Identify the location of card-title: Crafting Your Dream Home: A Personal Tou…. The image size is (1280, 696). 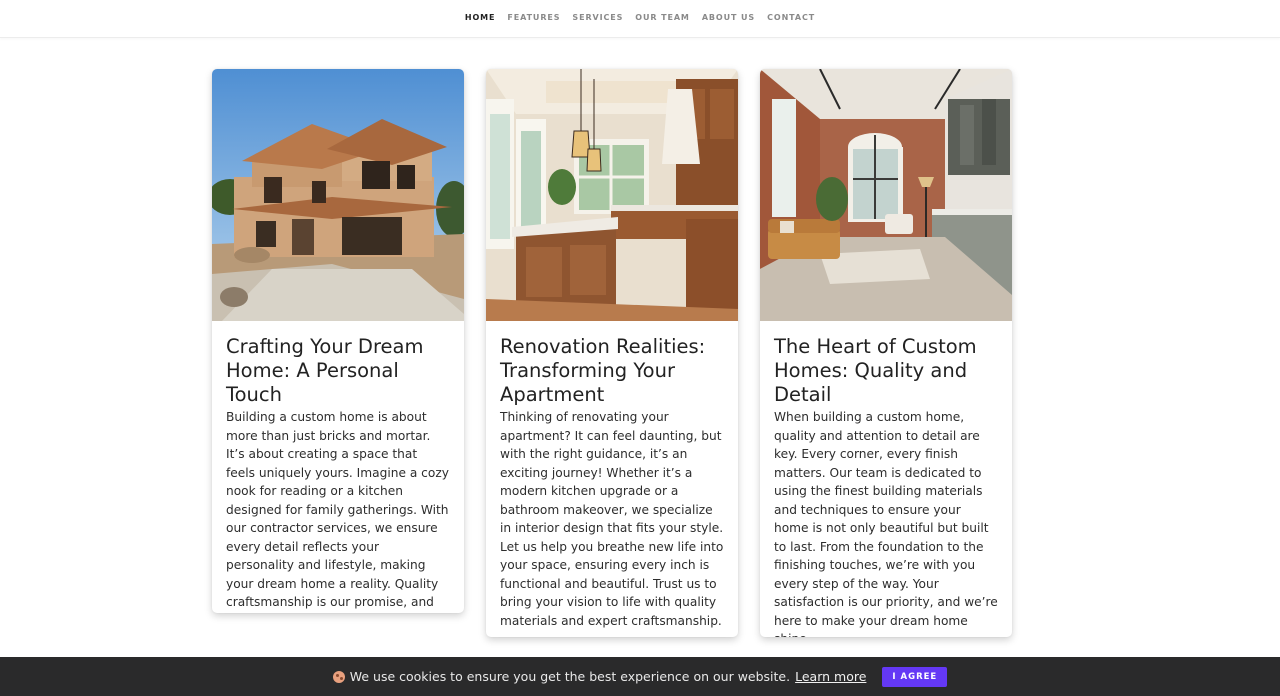
(338, 371).